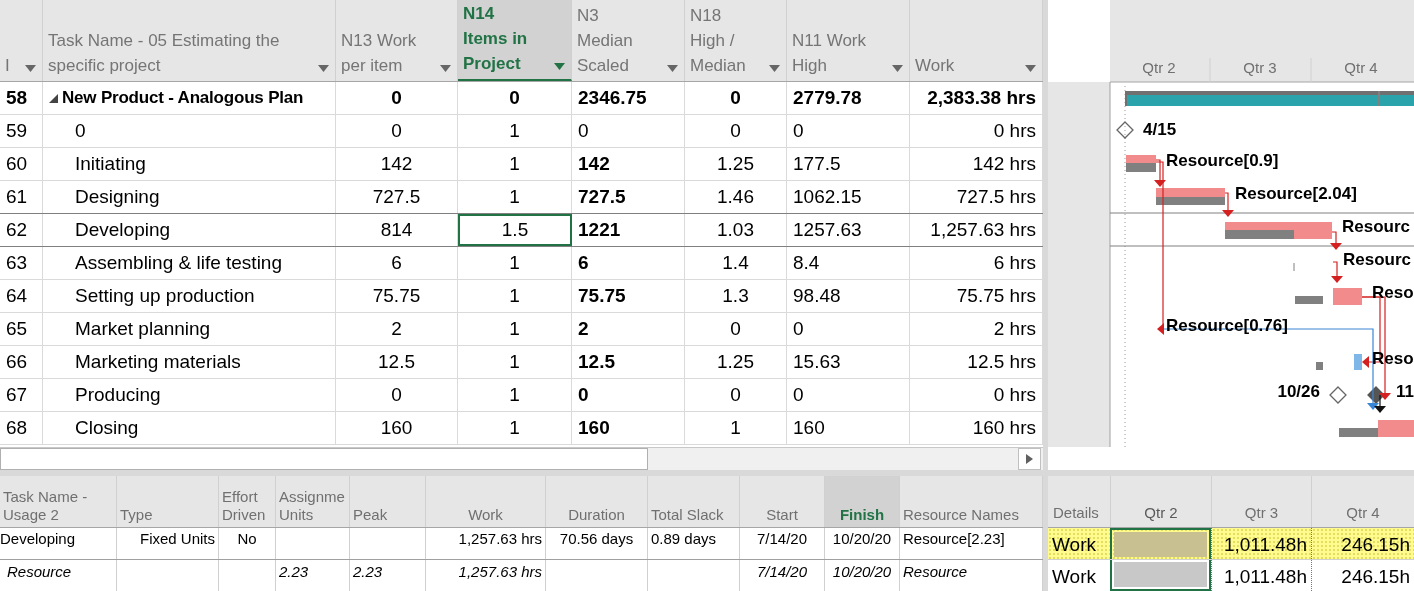 Image resolution: width=1414 pixels, height=591 pixels. I want to click on task-name: Marketing materials, so click(158, 362).